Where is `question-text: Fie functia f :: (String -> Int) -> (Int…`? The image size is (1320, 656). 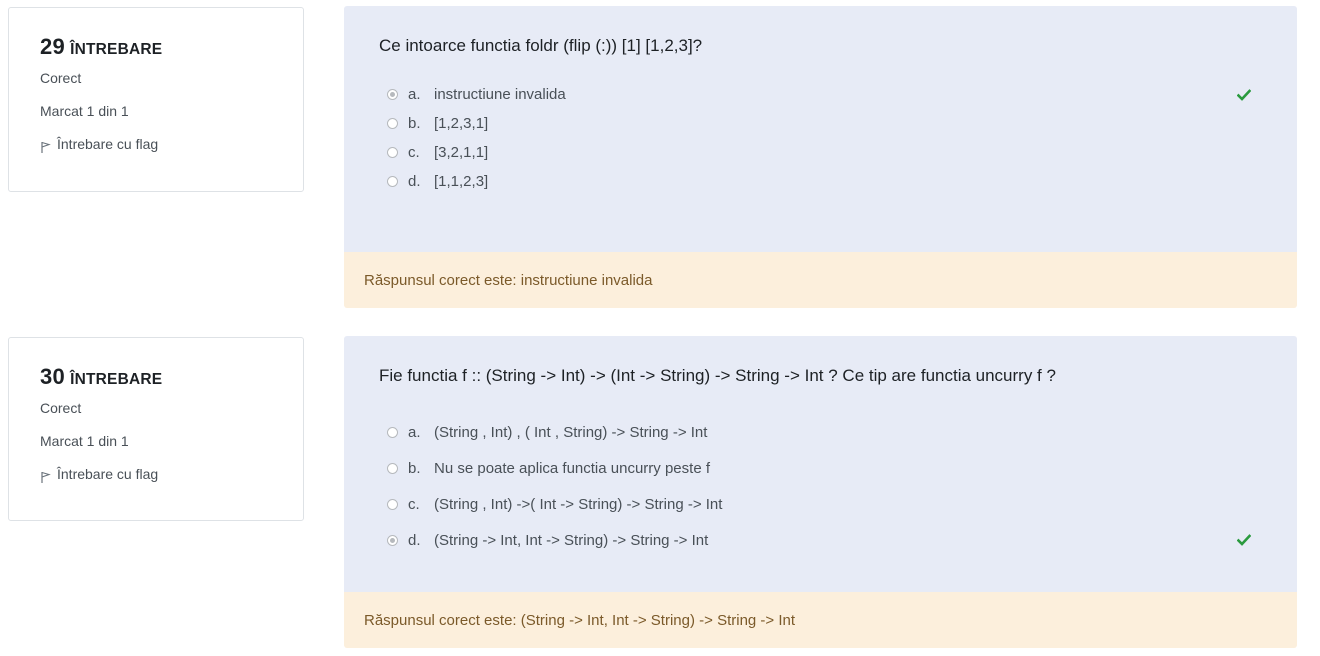 question-text: Fie functia f :: (String -> Int) -> (Int… is located at coordinates (717, 375).